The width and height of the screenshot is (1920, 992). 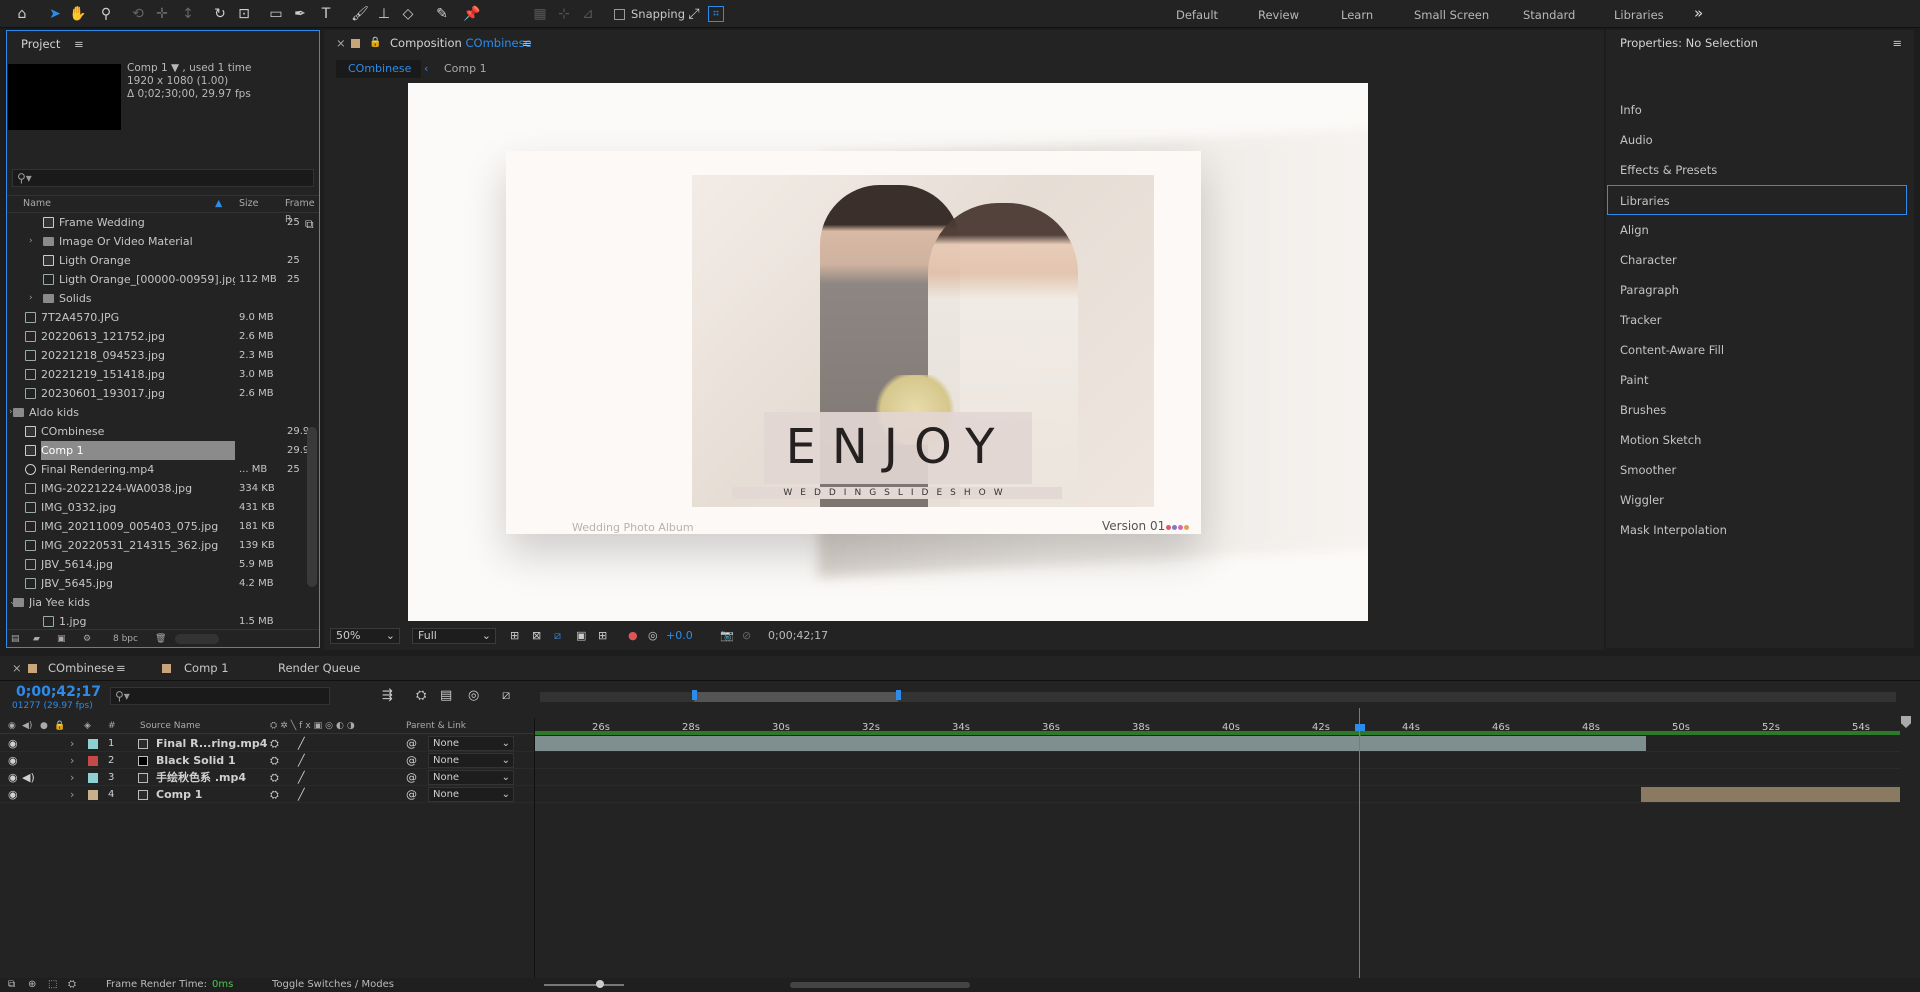 What do you see at coordinates (514, 636) in the screenshot?
I see `fast-preview-icon: ⊞` at bounding box center [514, 636].